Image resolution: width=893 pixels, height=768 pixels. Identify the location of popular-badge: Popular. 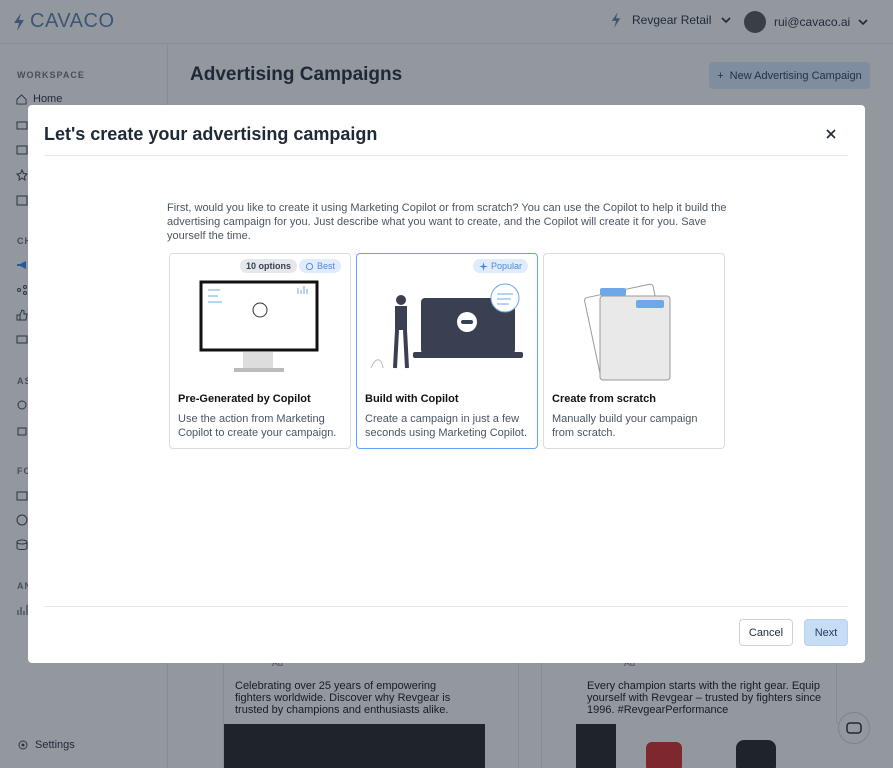
(501, 266).